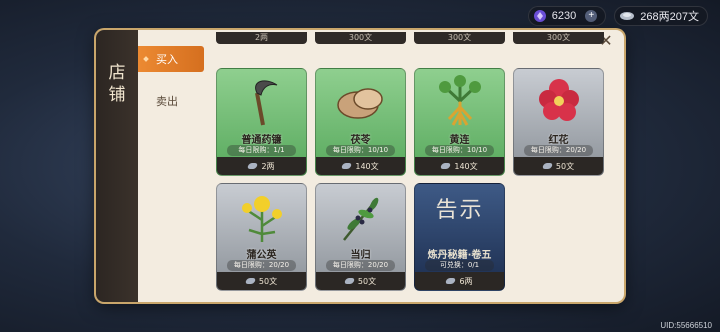  I want to click on angelica-herb-icon, so click(361, 219).